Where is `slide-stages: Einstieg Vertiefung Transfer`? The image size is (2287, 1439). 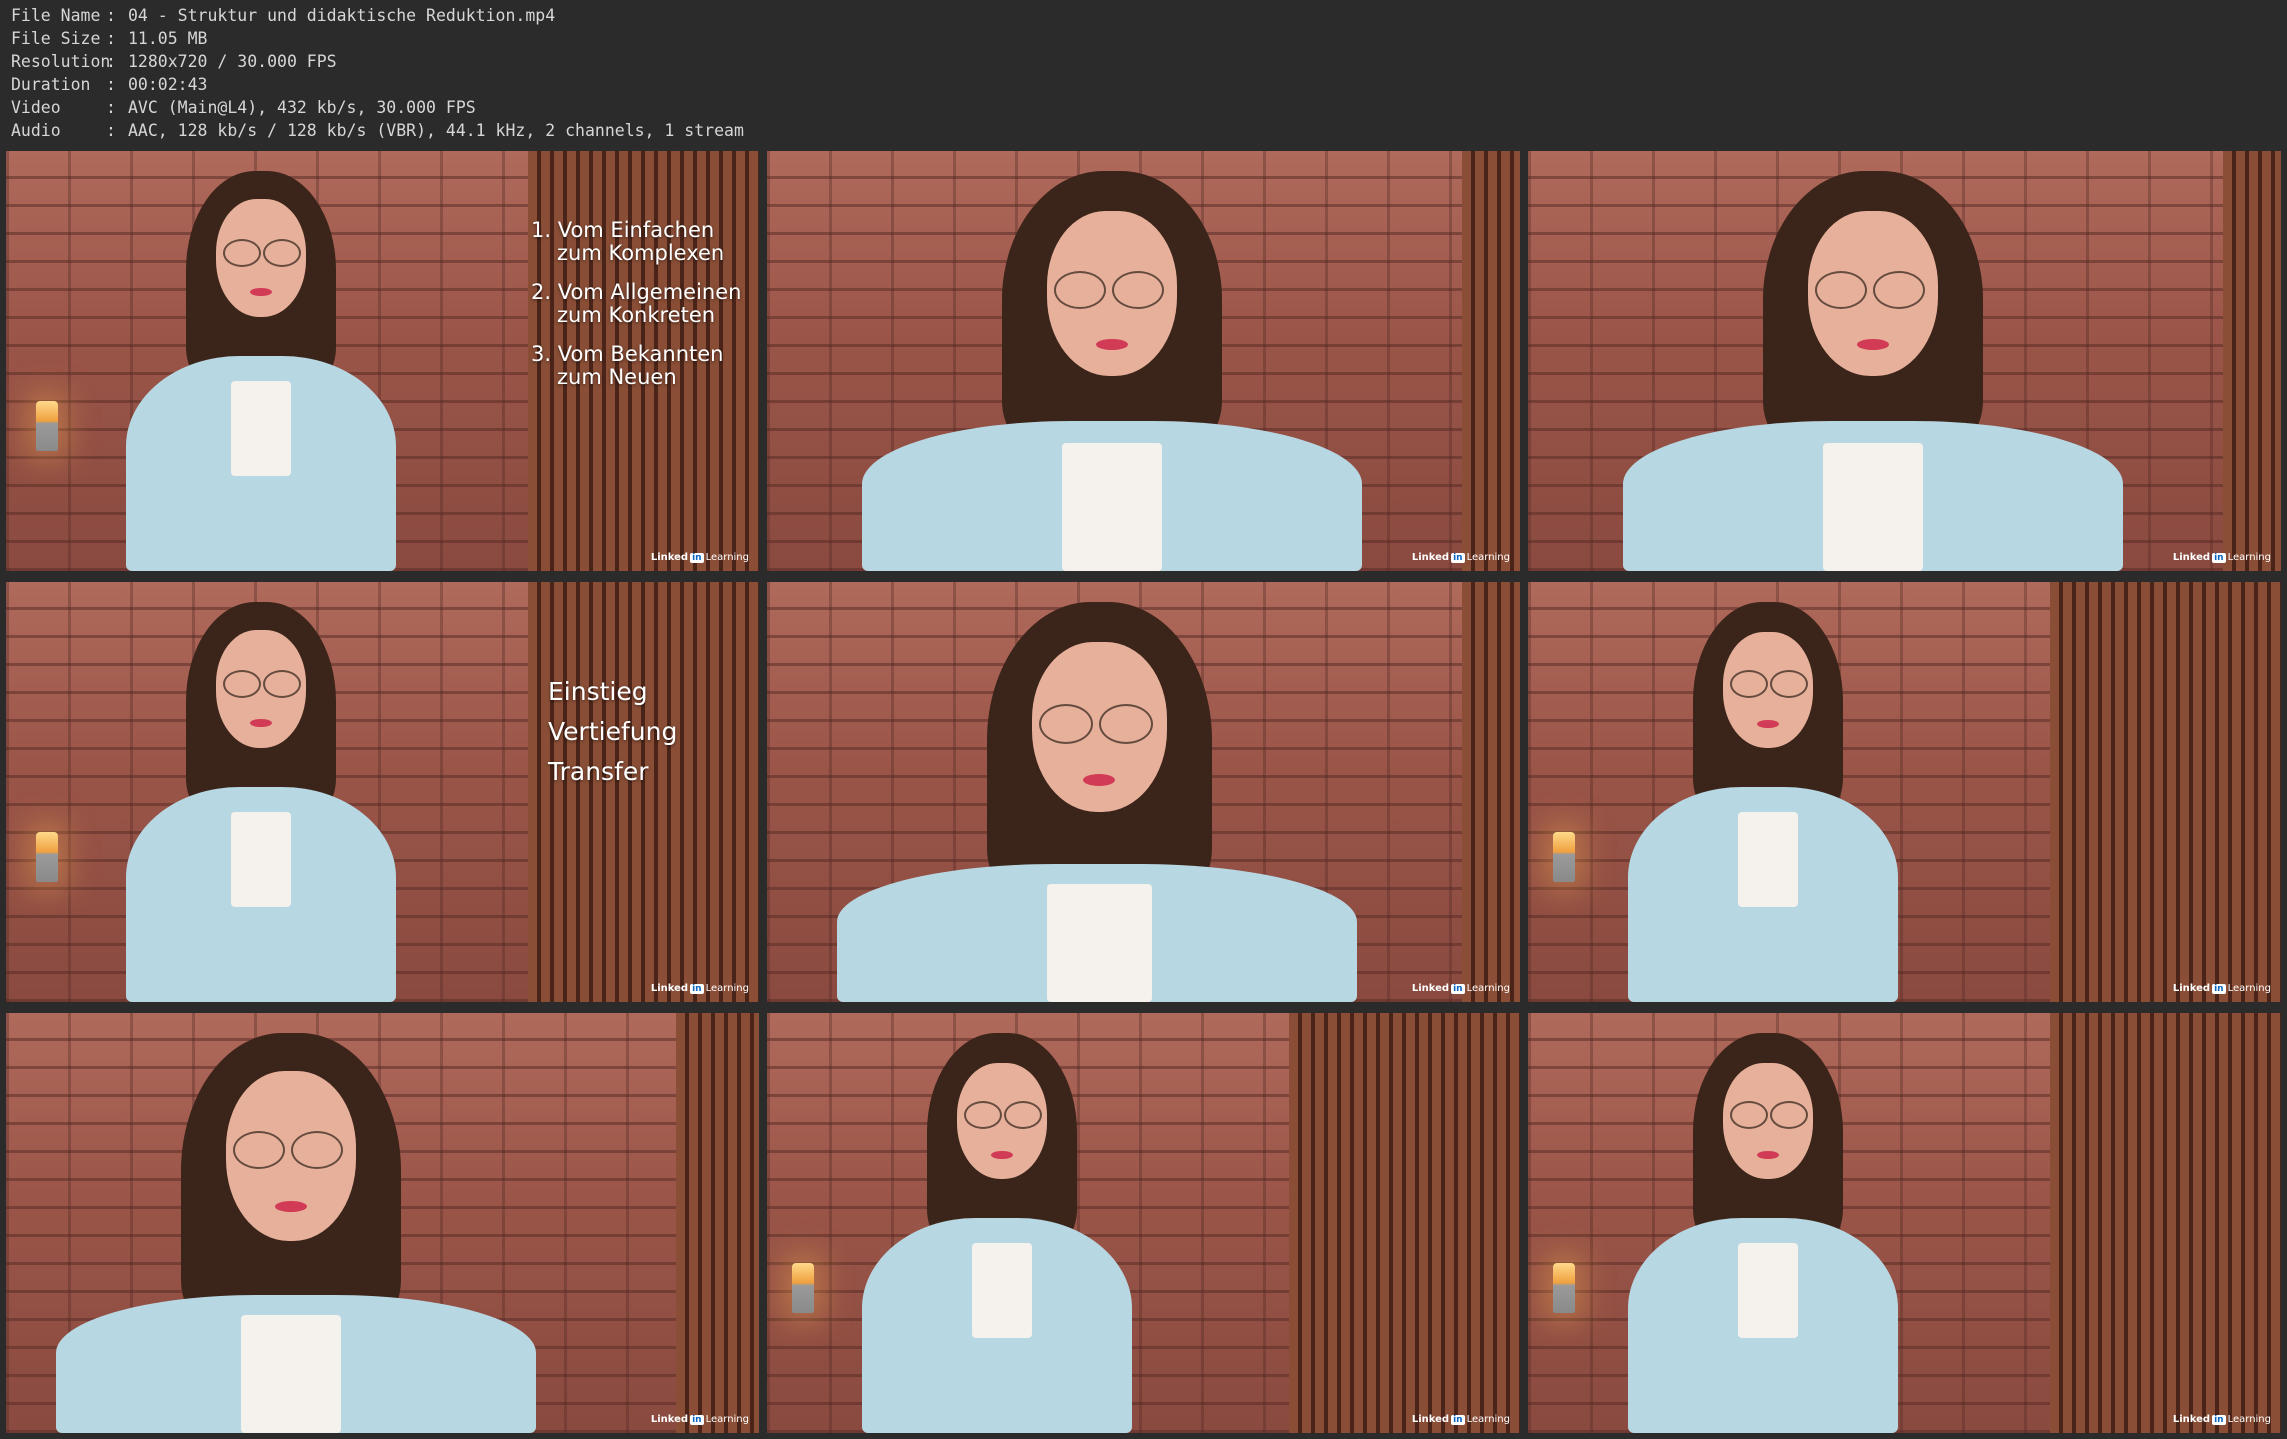 slide-stages: Einstieg Vertiefung Transfer is located at coordinates (612, 732).